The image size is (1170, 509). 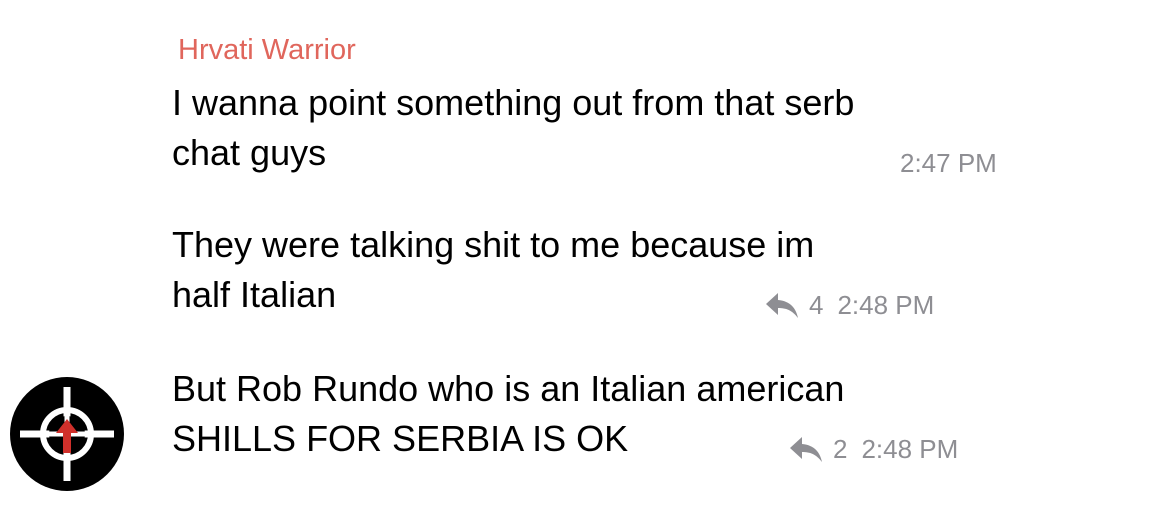 I want to click on message-line: They were talking shit to me because im, so click(x=493, y=244).